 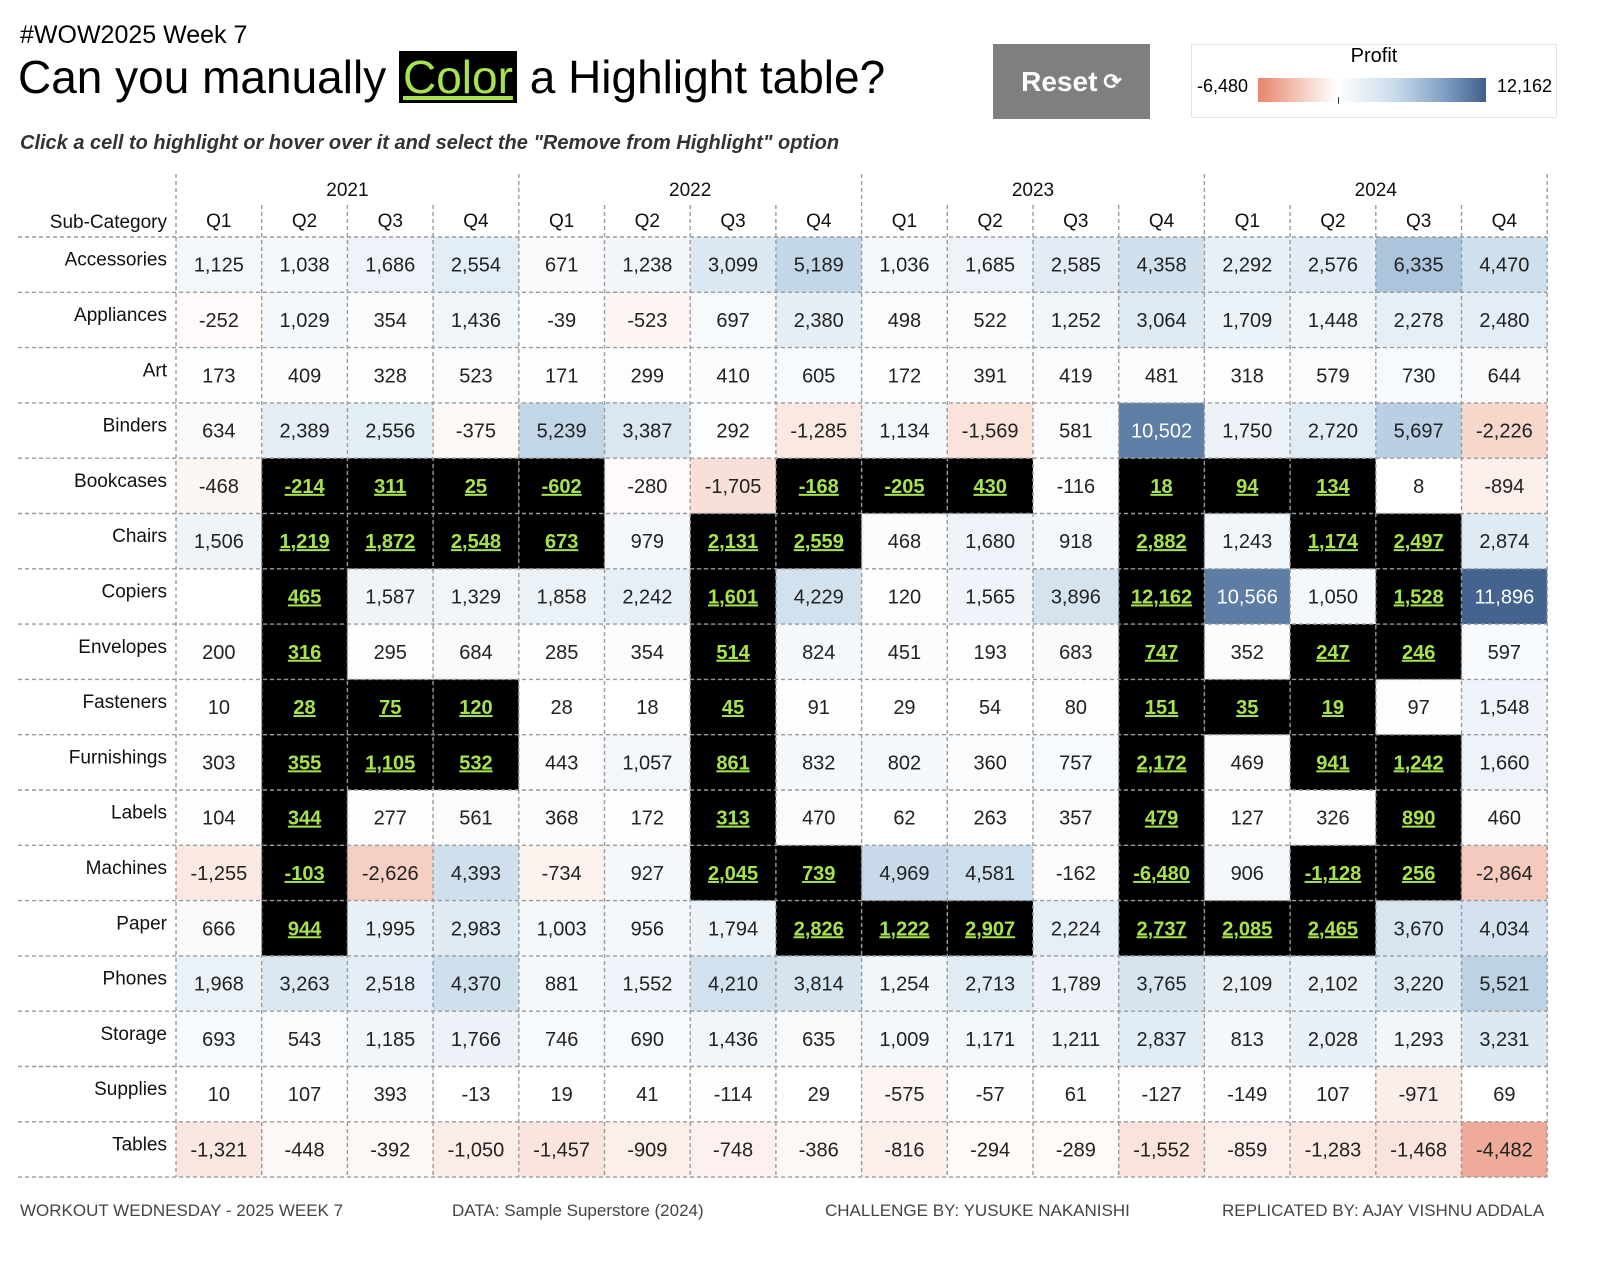 I want to click on cell-value: 318, so click(x=1247, y=376).